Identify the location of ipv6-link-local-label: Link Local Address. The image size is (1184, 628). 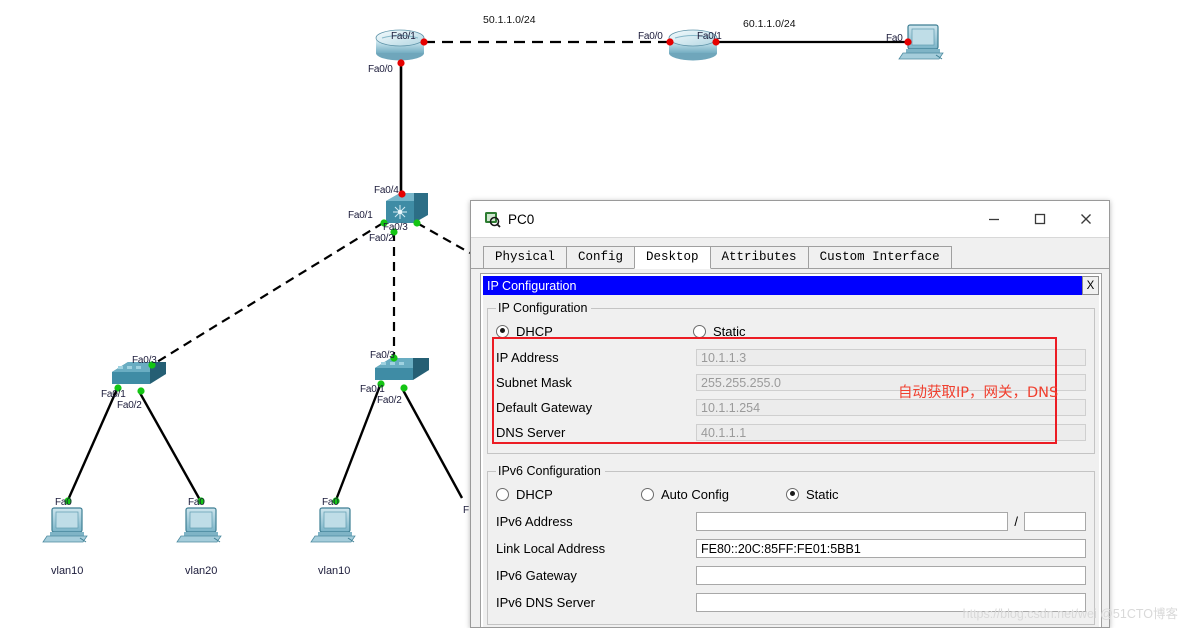
(551, 548).